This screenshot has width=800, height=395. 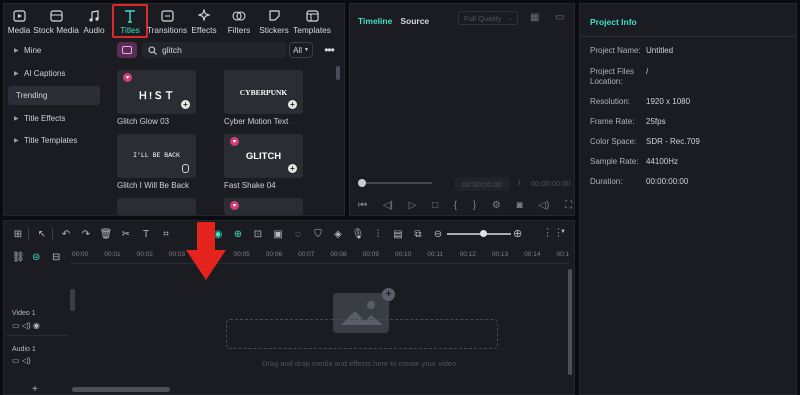 I want to click on sidebar-item-title-effects: ▶ Title Effects, so click(x=54, y=118).